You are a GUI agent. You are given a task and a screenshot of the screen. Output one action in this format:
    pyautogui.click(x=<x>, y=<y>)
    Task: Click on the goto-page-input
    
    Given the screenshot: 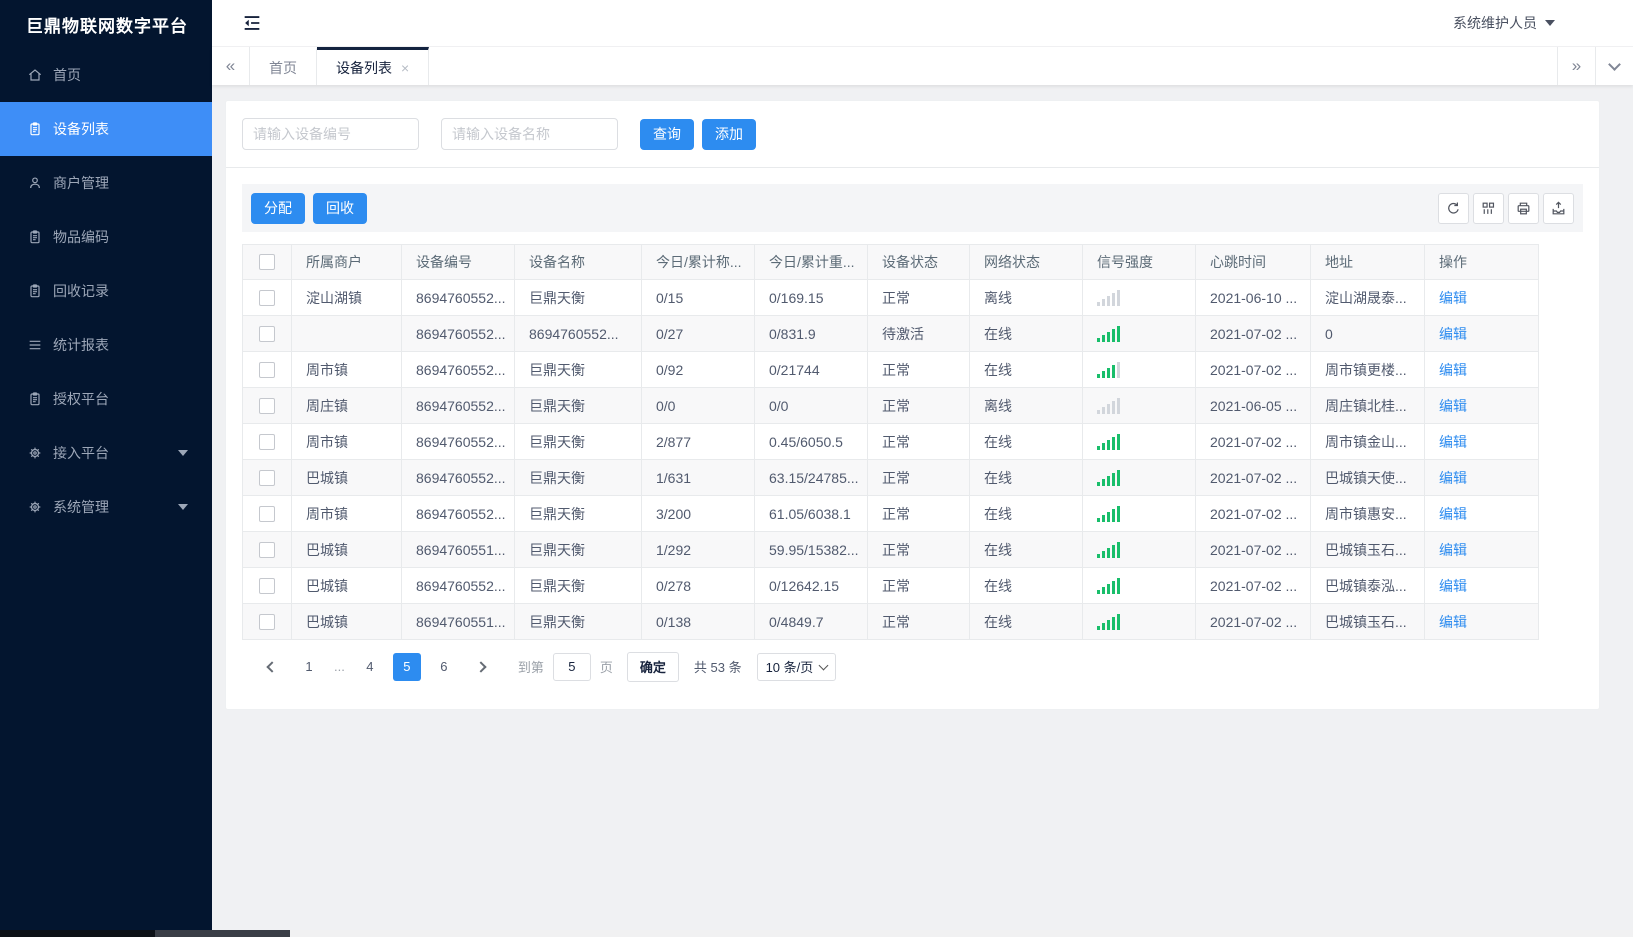 What is the action you would take?
    pyautogui.click(x=571, y=666)
    